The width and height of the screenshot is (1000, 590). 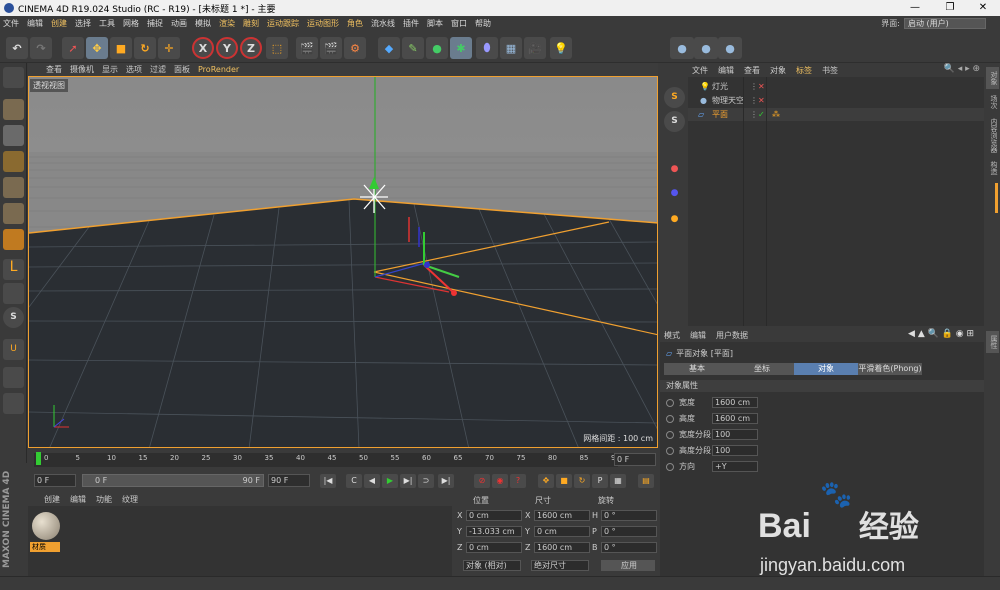 I want to click on material-menu-item-3: 纹理, so click(x=130, y=499).